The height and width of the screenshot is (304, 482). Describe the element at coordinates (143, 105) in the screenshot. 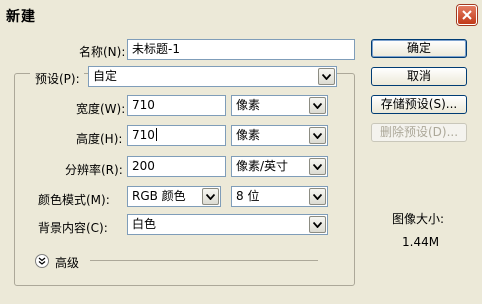

I see `width-value: 710` at that location.